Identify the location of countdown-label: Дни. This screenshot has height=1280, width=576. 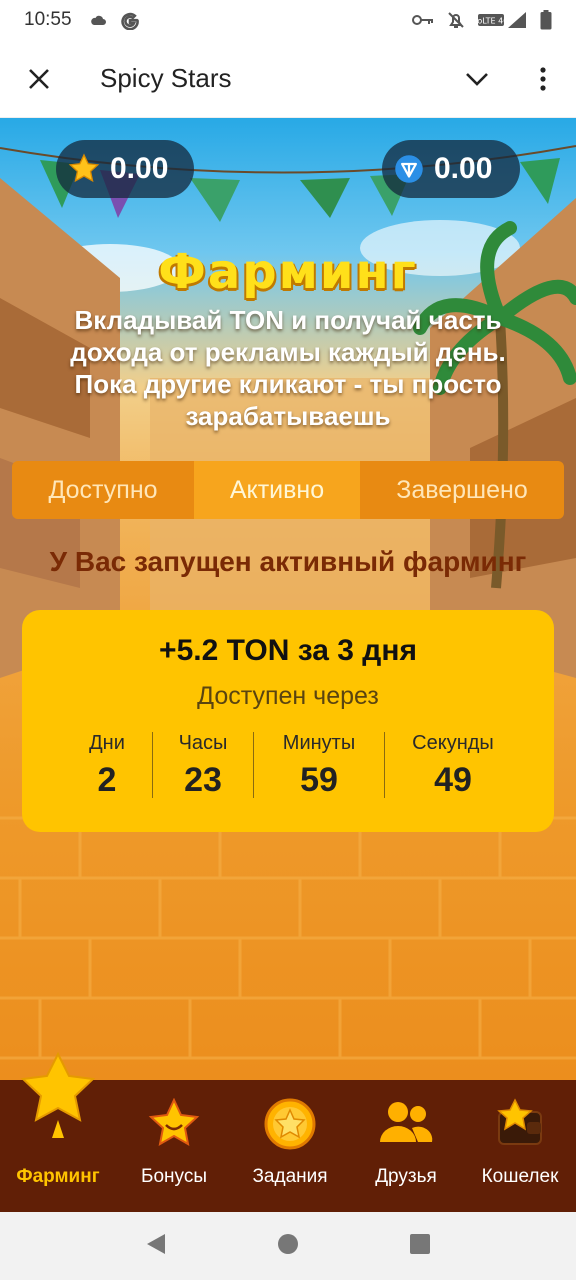
(107, 743).